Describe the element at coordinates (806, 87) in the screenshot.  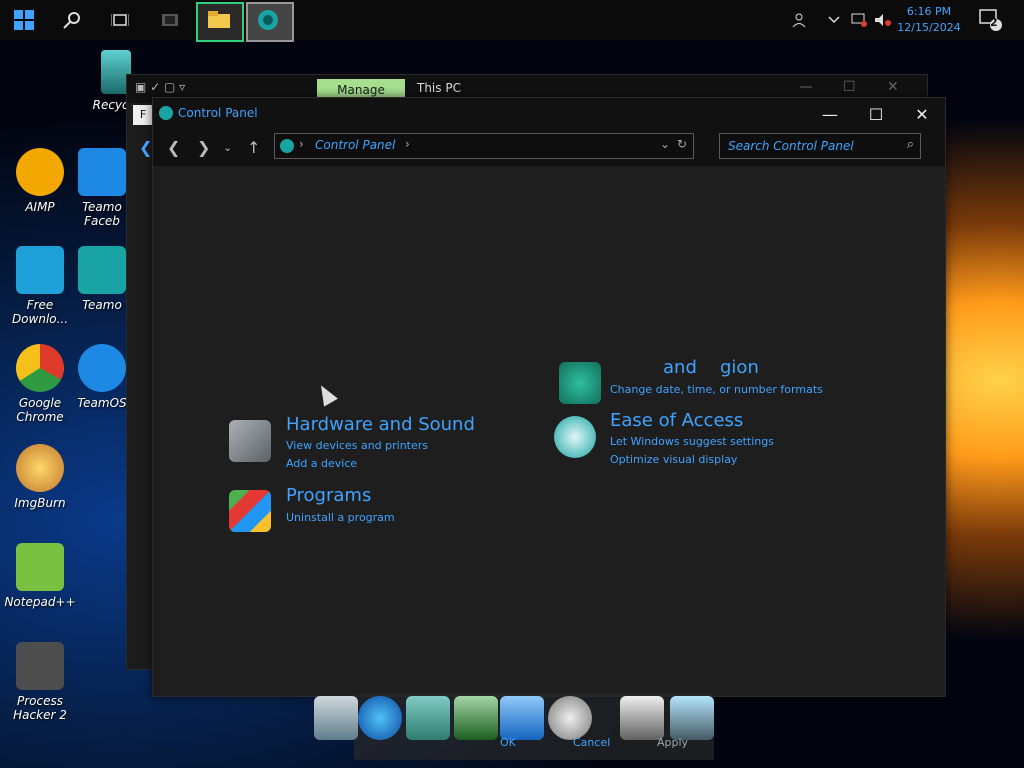
I see `minimize-icon: —` at that location.